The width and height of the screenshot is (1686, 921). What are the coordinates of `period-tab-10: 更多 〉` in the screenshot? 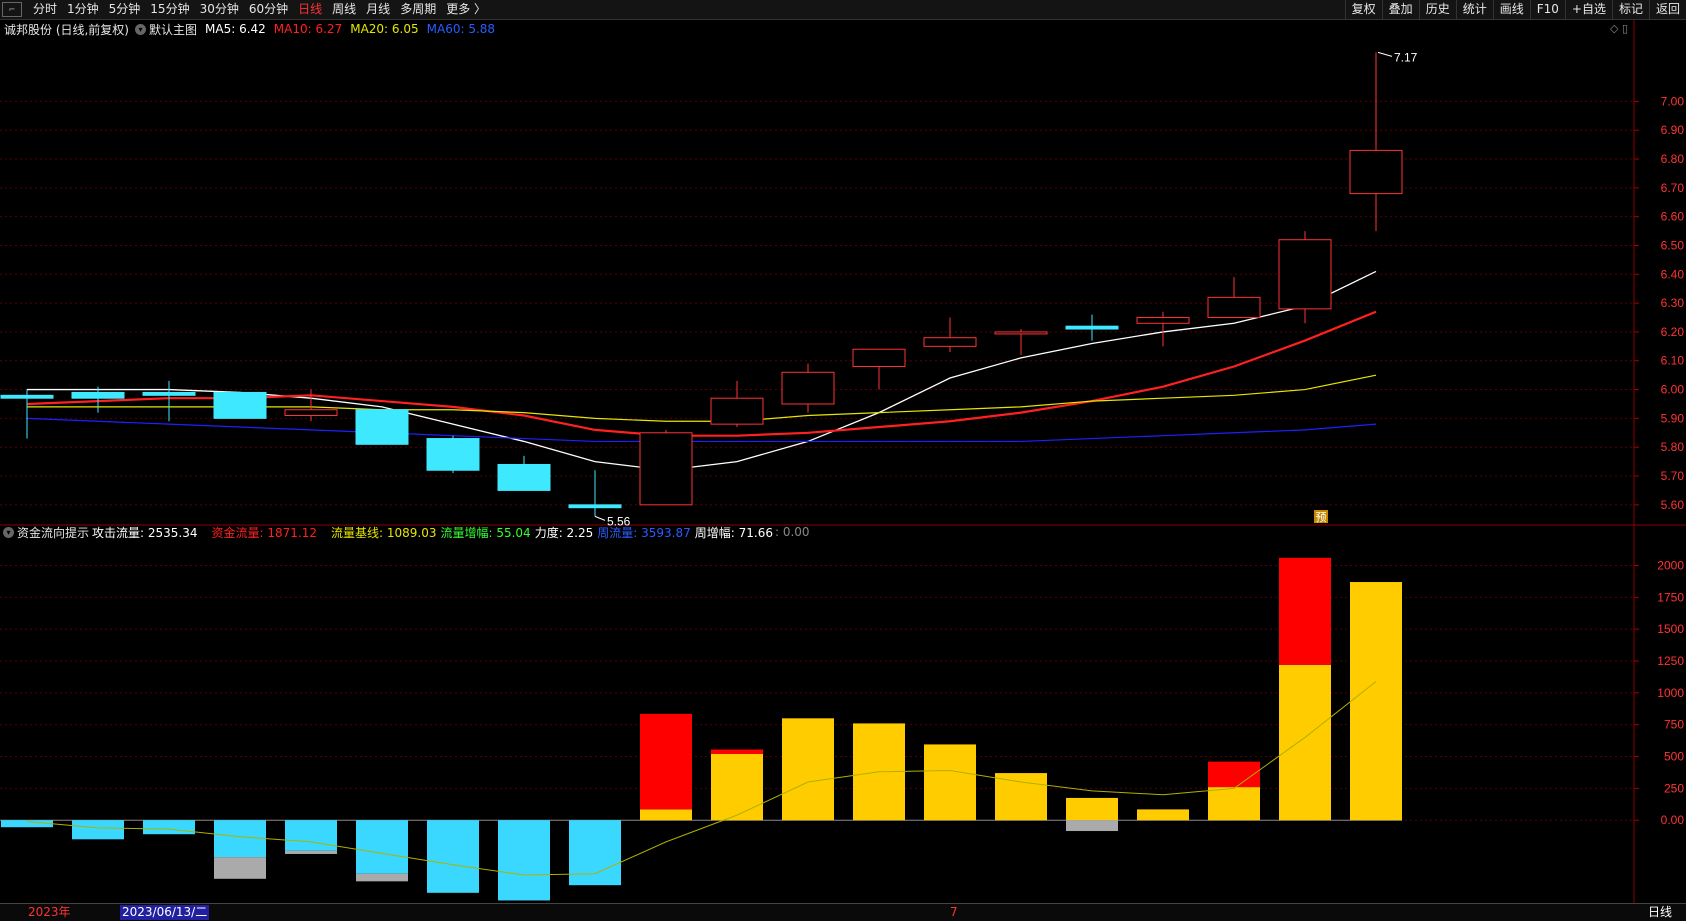 It's located at (466, 9).